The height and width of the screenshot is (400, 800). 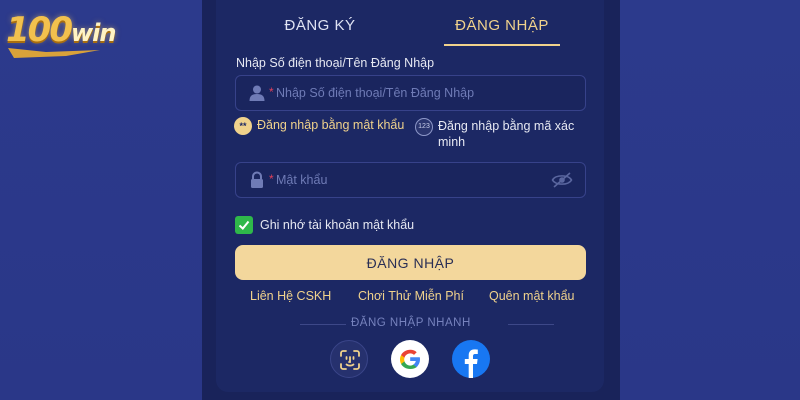 I want to click on support-link: Liên Hệ CSKH, so click(x=290, y=296).